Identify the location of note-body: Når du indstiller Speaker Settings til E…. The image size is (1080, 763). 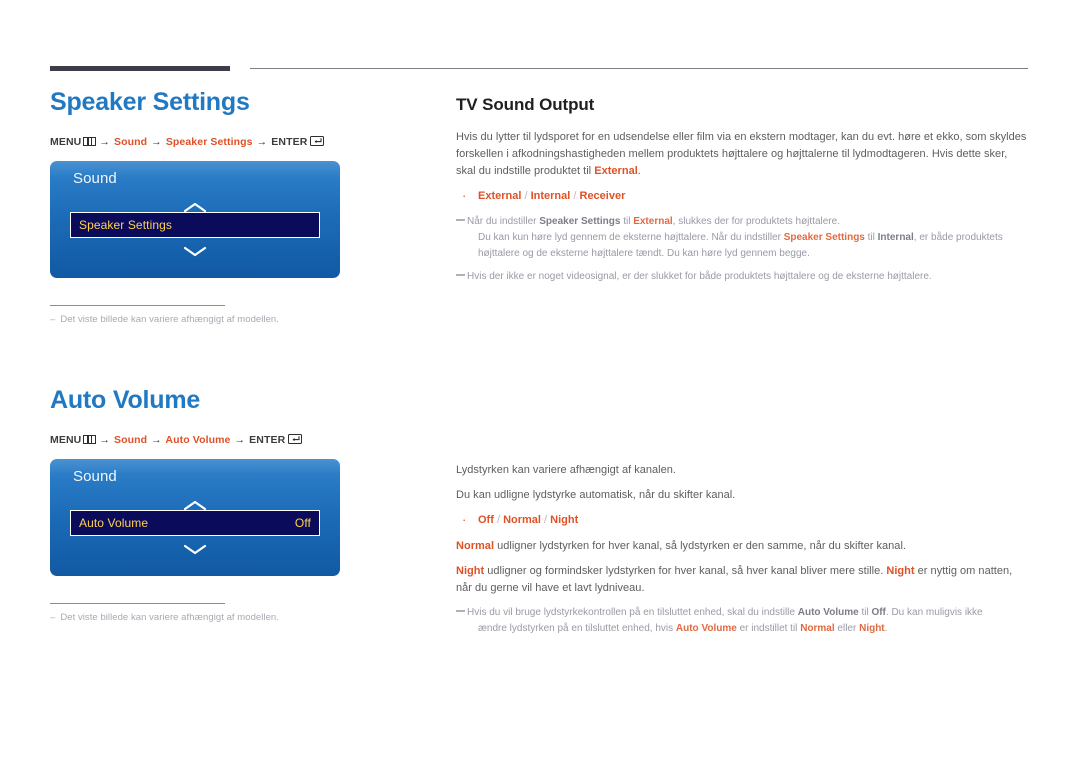
(747, 238).